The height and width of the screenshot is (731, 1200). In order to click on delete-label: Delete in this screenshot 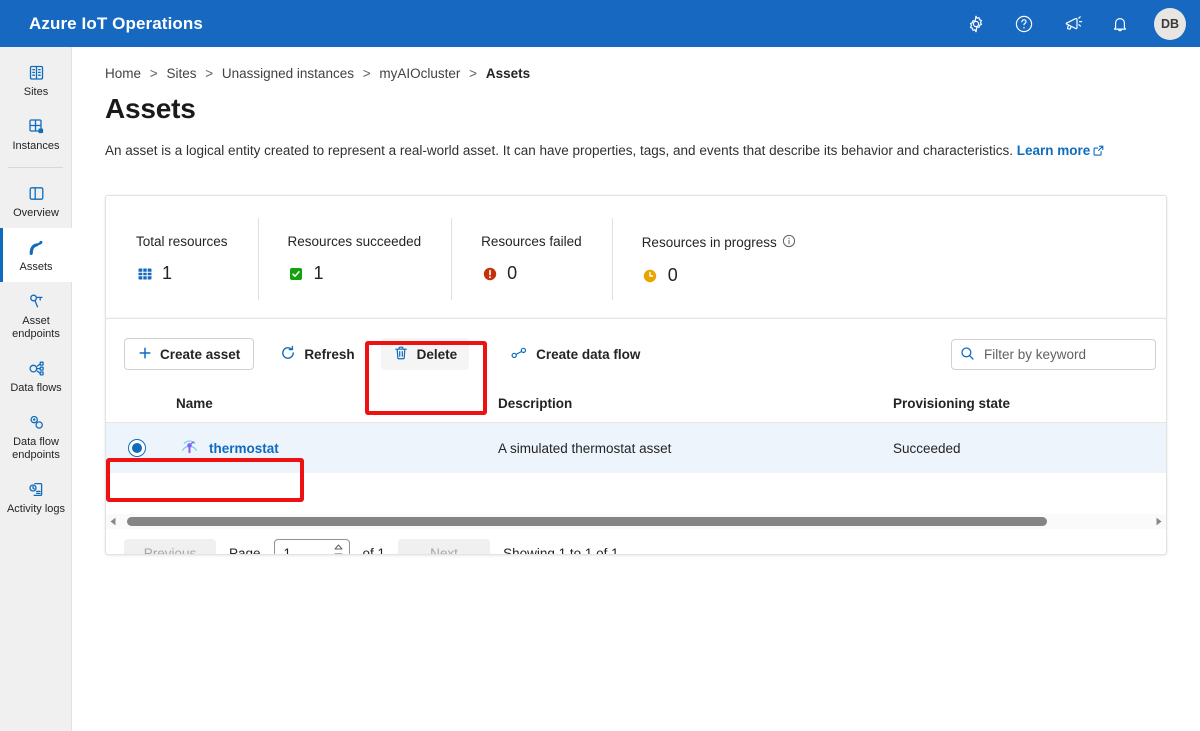, I will do `click(437, 354)`.